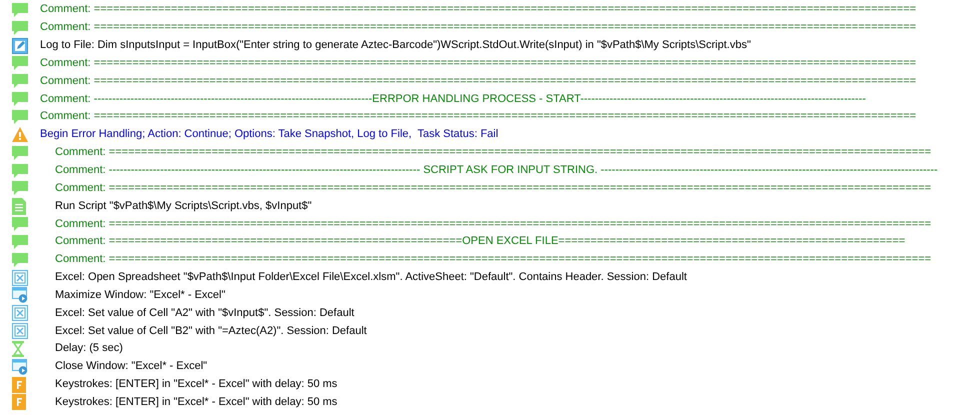 This screenshot has width=953, height=415. What do you see at coordinates (20, 46) in the screenshot?
I see `edit-icon` at bounding box center [20, 46].